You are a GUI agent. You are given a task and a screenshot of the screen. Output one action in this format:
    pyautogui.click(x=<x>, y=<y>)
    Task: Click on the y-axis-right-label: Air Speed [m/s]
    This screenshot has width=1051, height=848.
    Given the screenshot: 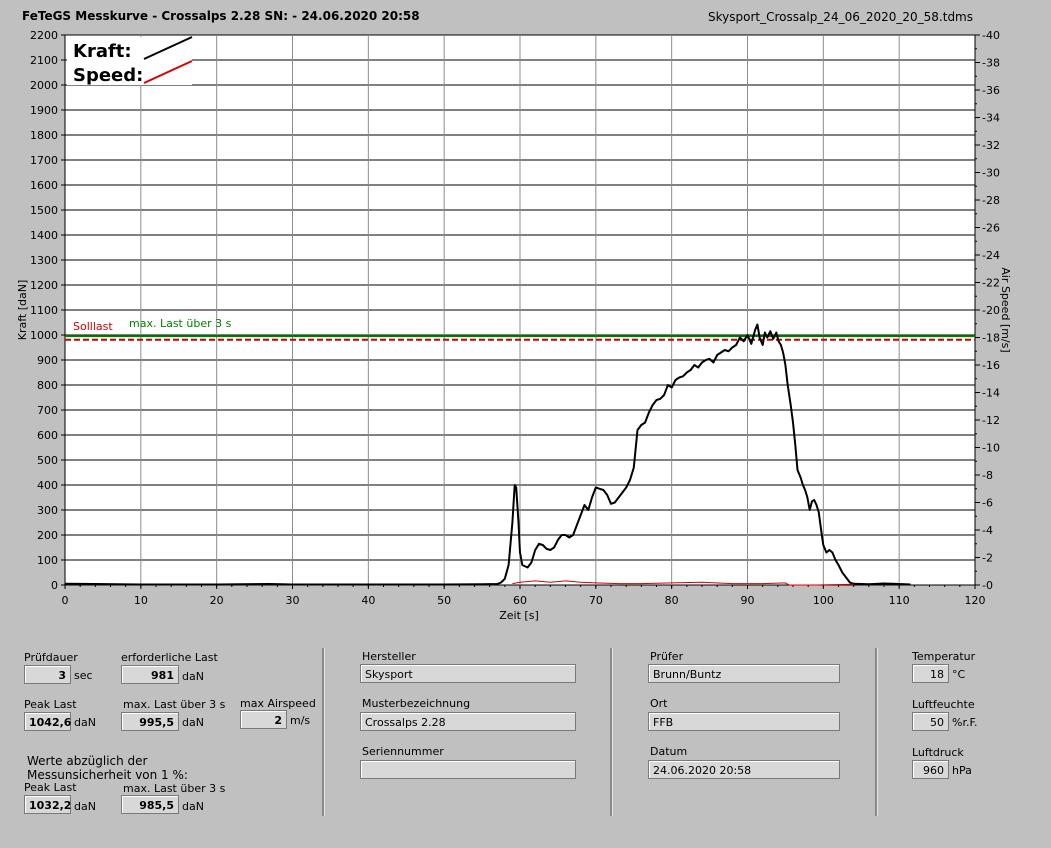 What is the action you would take?
    pyautogui.click(x=1005, y=309)
    